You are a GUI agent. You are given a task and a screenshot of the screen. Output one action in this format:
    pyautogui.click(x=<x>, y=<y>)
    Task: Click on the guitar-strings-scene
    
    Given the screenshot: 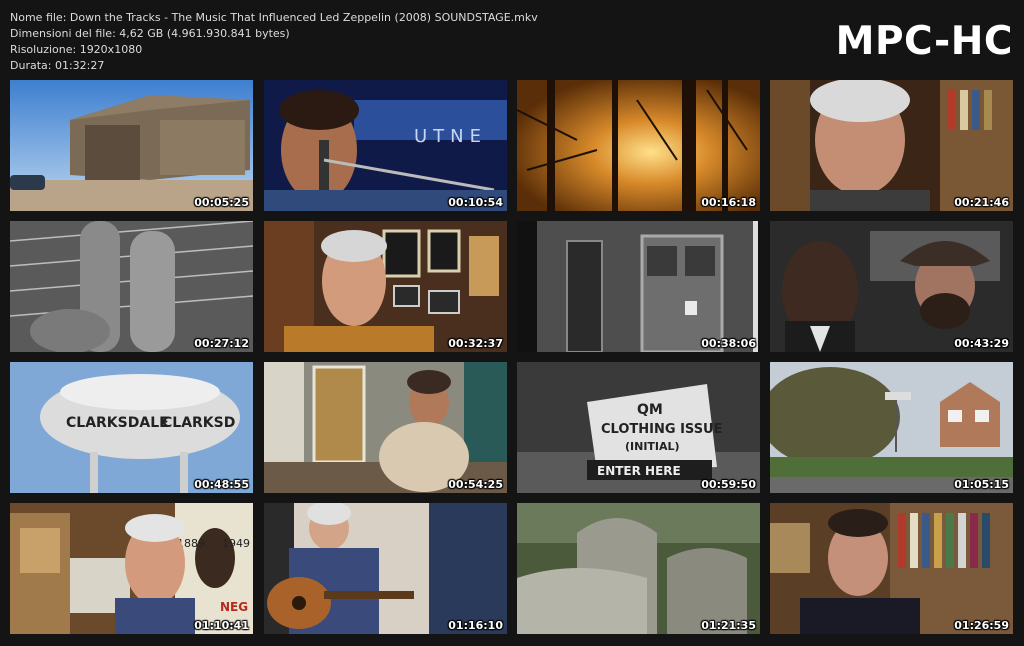 What is the action you would take?
    pyautogui.click(x=131, y=286)
    